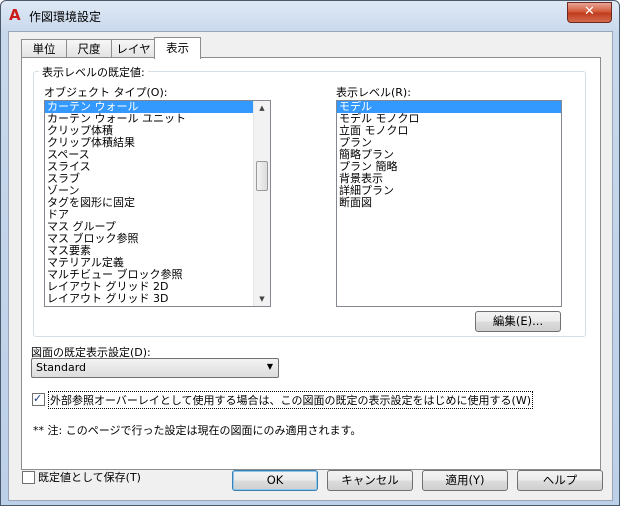 This screenshot has width=620, height=506. What do you see at coordinates (197, 430) in the screenshot?
I see `note-text: ** 注: このページで行った設定は現在の図面にのみ適用されます。` at bounding box center [197, 430].